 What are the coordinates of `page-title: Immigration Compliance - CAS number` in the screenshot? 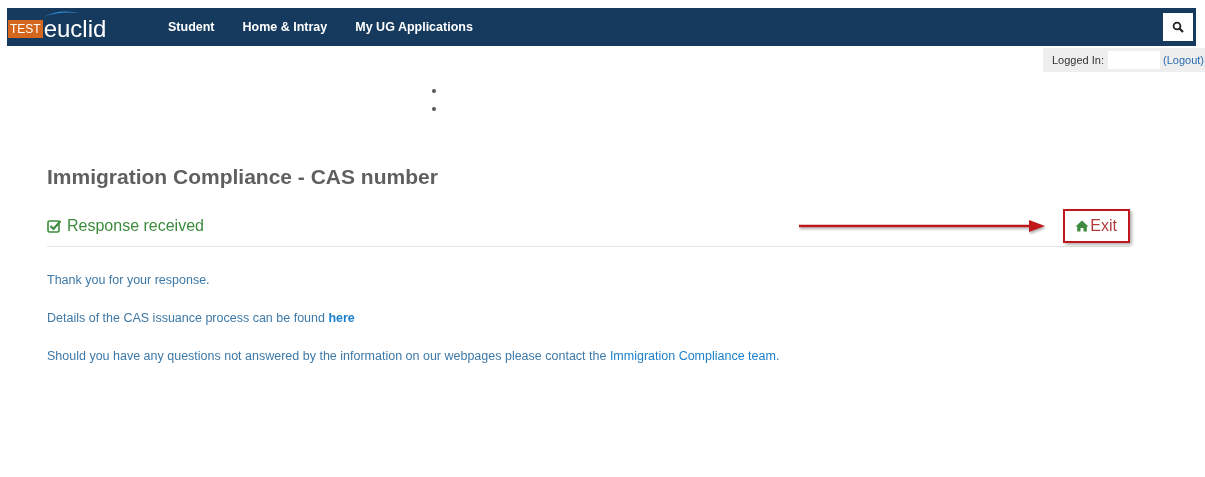 It's located at (243, 177).